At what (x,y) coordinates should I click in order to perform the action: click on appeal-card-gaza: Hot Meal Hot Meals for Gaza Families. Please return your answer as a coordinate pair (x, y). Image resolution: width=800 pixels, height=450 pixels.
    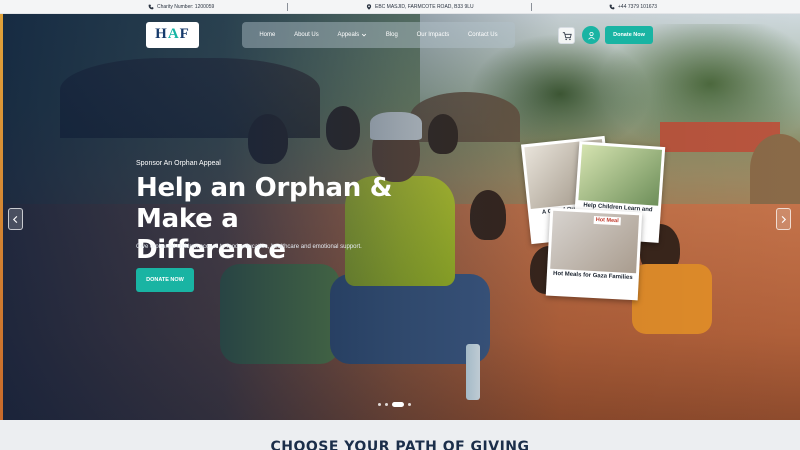
    Looking at the image, I should click on (594, 254).